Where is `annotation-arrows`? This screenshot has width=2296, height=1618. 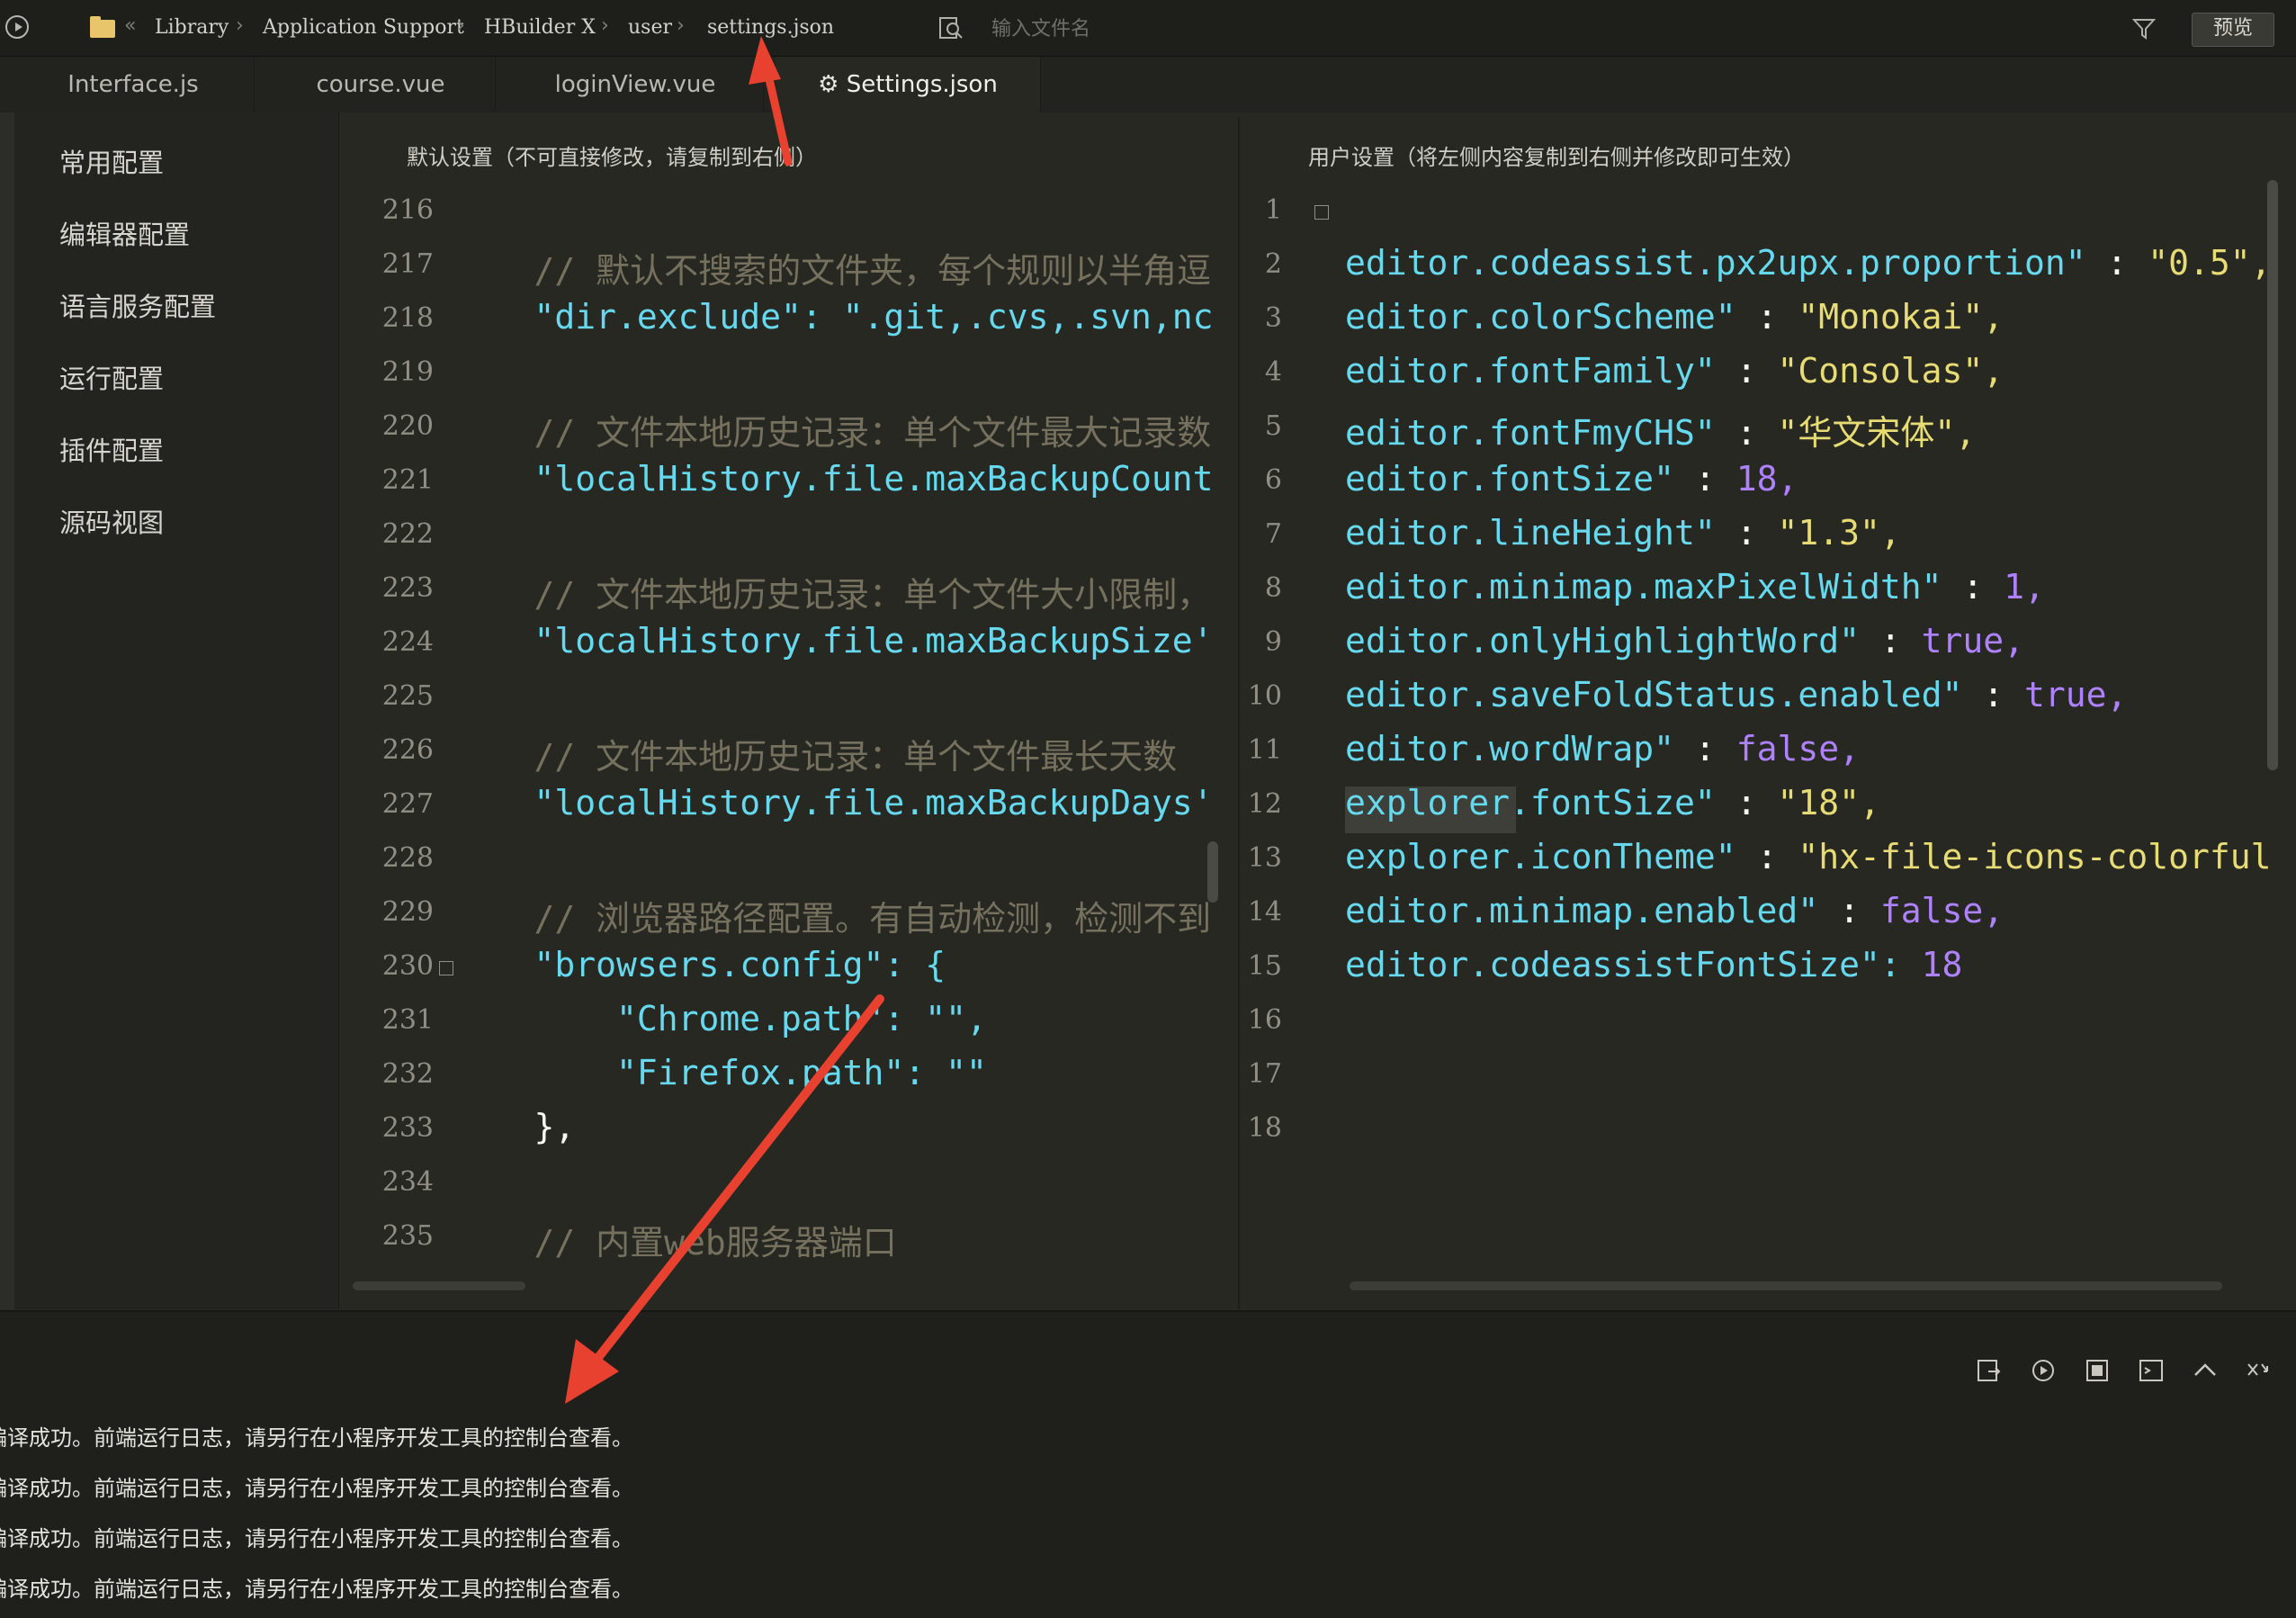
annotation-arrows is located at coordinates (724, 720).